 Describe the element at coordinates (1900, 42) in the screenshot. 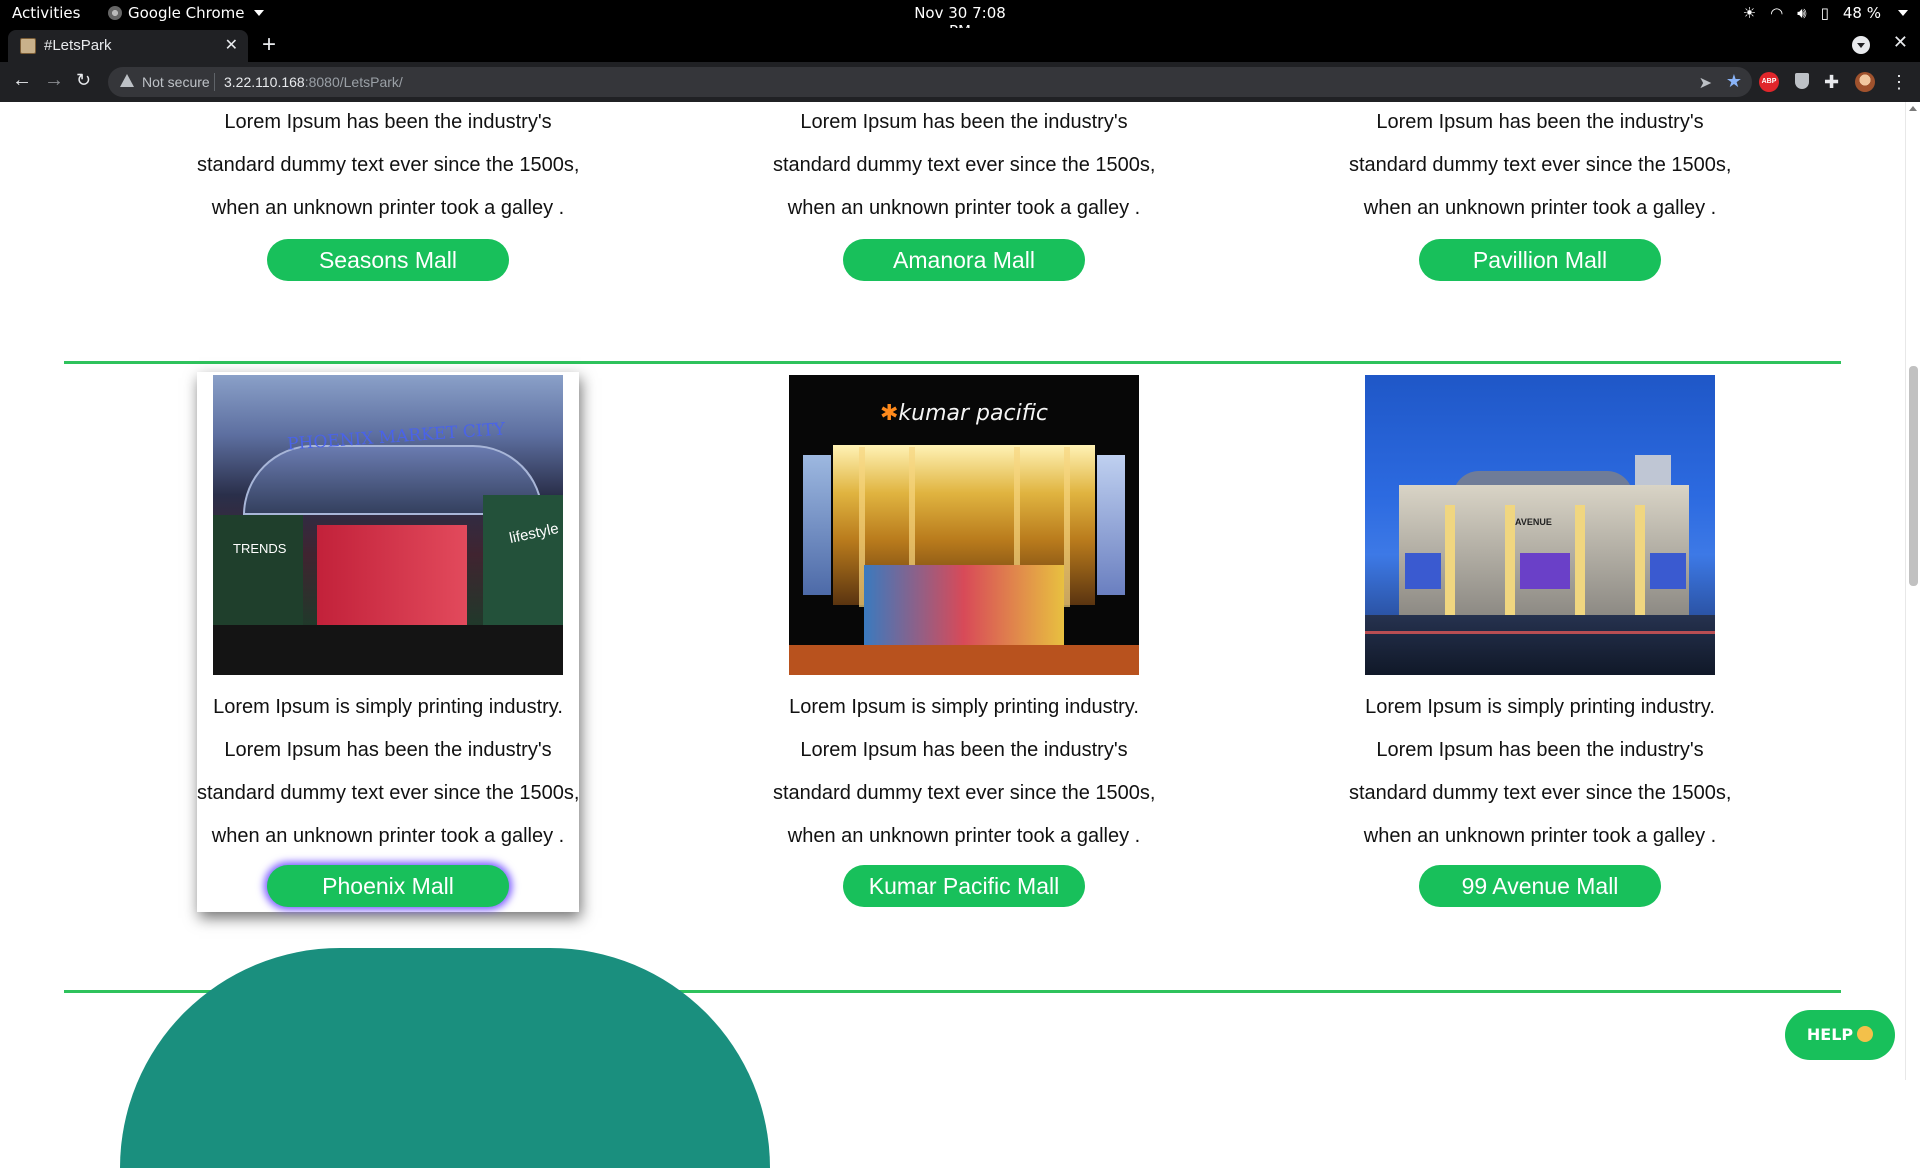

I see `window-close-icon: ✕` at that location.